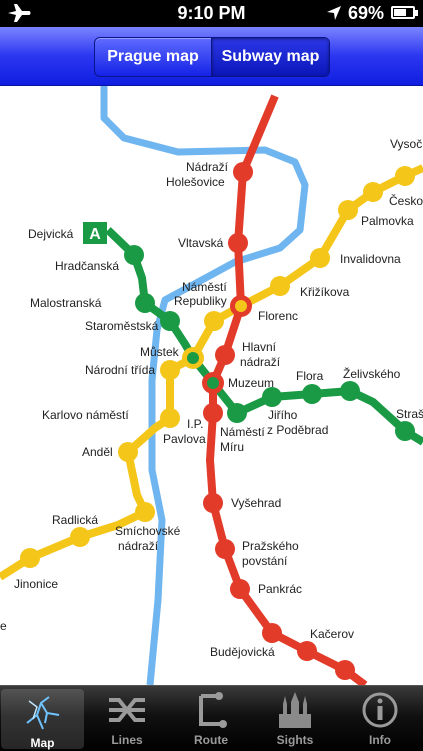 This screenshot has width=423, height=751. I want to click on location-arrow-icon, so click(334, 13).